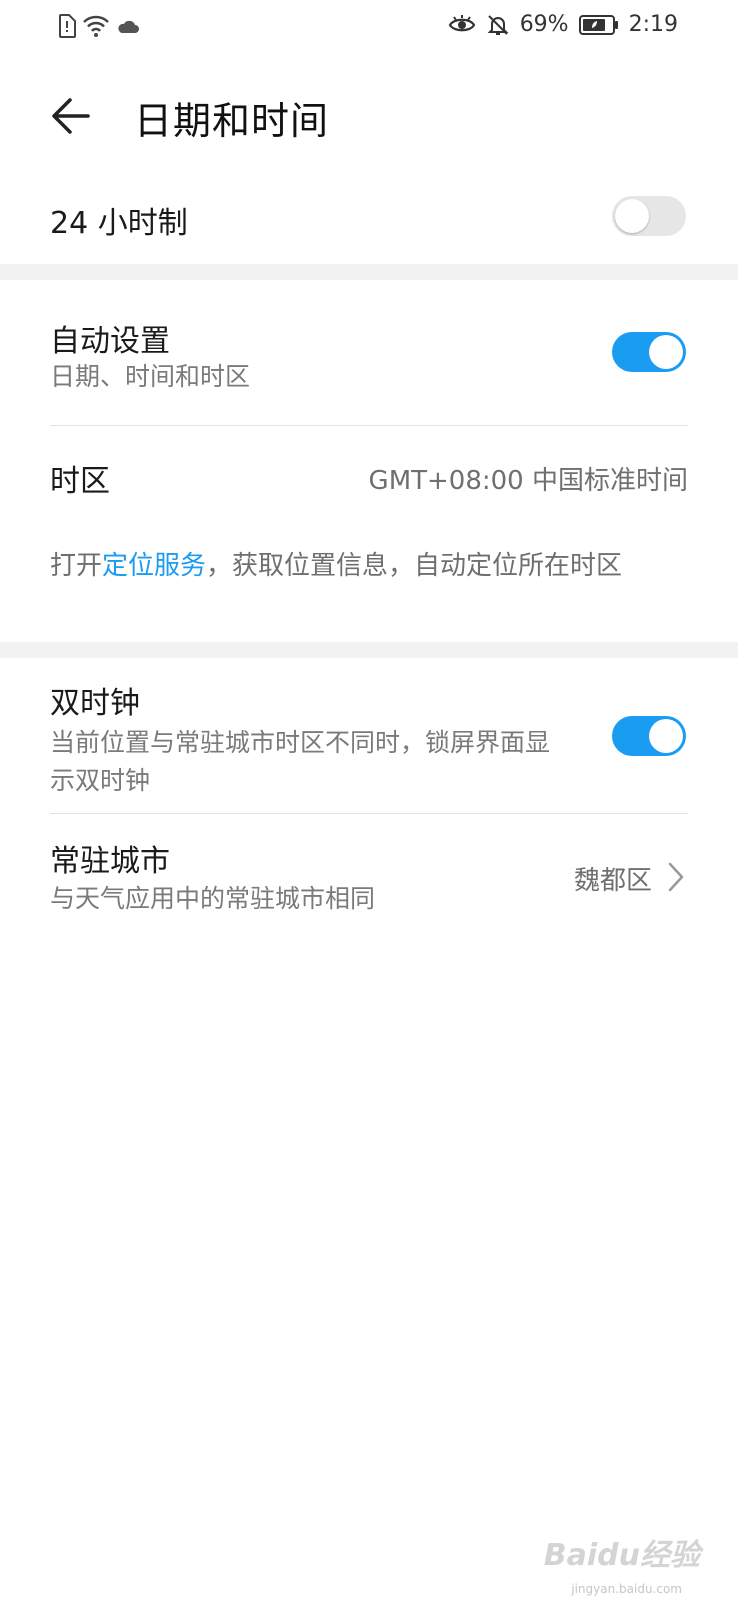 Image resolution: width=738 pixels, height=1600 pixels. What do you see at coordinates (612, 881) in the screenshot?
I see `home-city-value: 魏都区` at bounding box center [612, 881].